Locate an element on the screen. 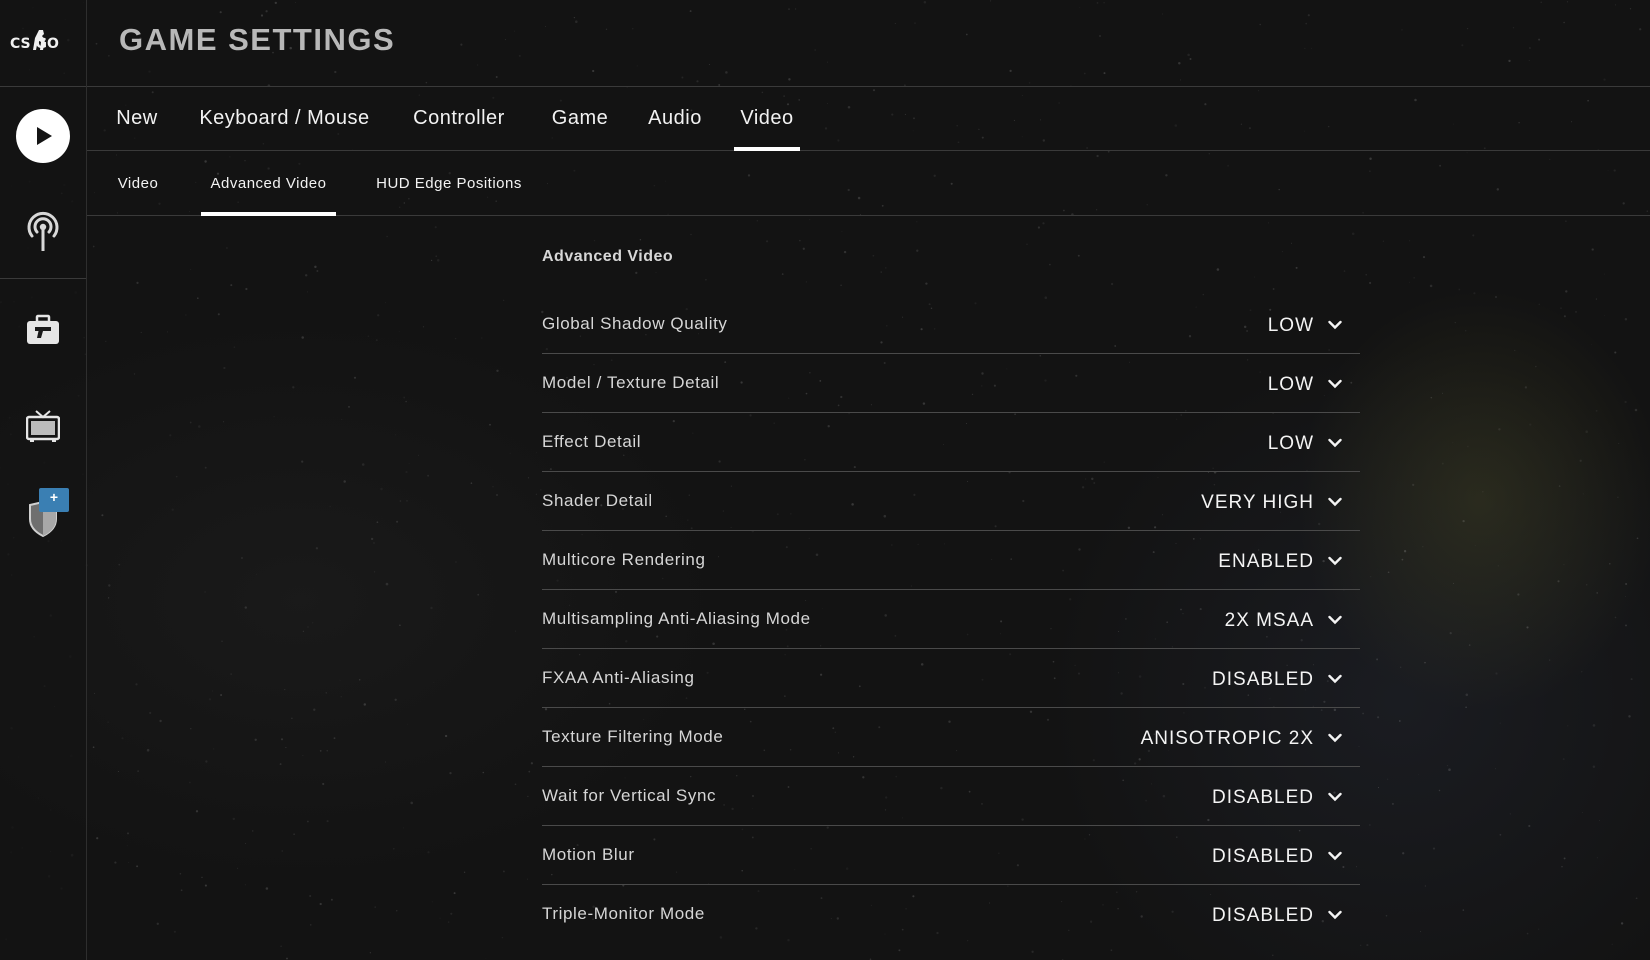  setting-label: Global Shadow Quality is located at coordinates (635, 323).